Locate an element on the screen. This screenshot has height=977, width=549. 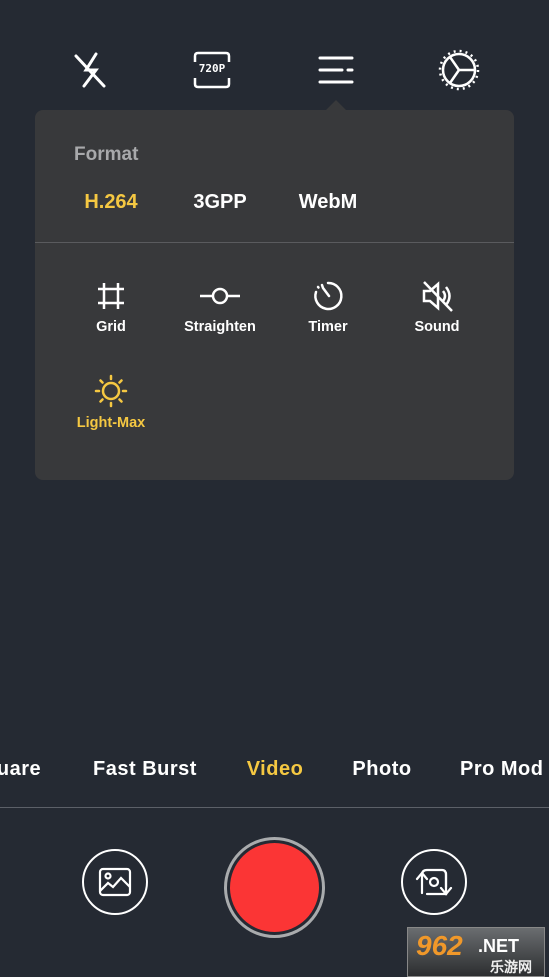
grid-crop-icon is located at coordinates (111, 296).